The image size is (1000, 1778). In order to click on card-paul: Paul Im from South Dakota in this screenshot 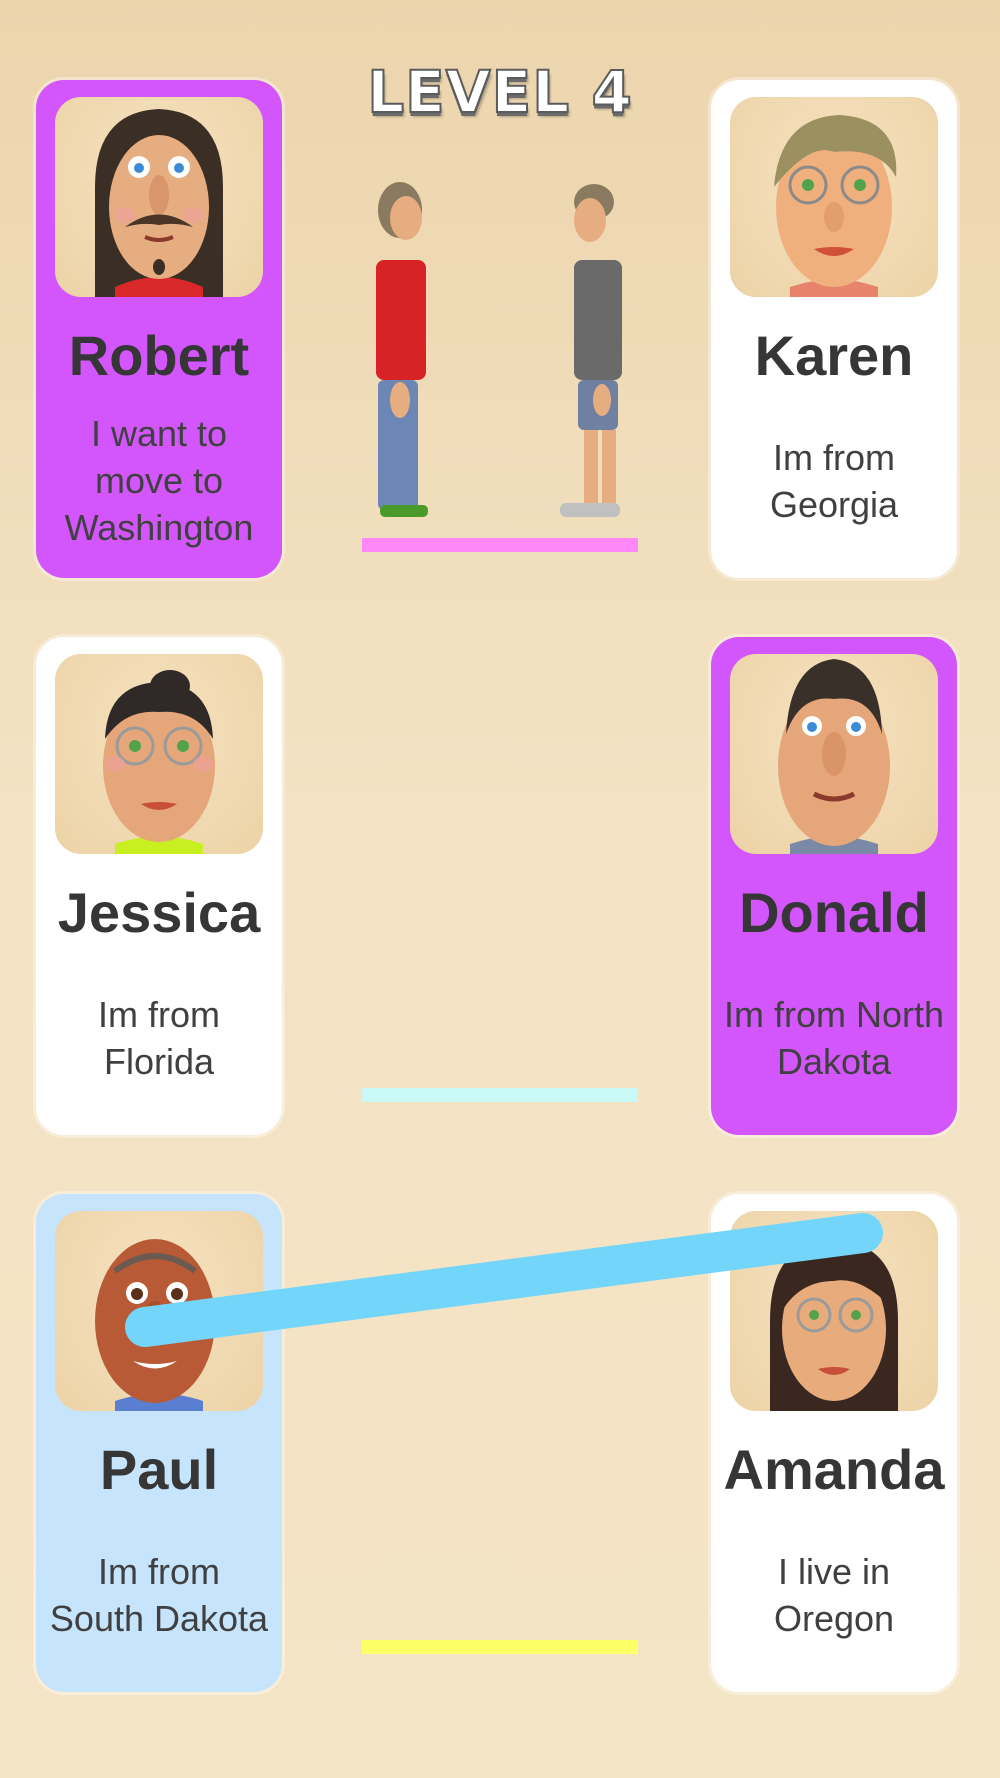, I will do `click(159, 1443)`.